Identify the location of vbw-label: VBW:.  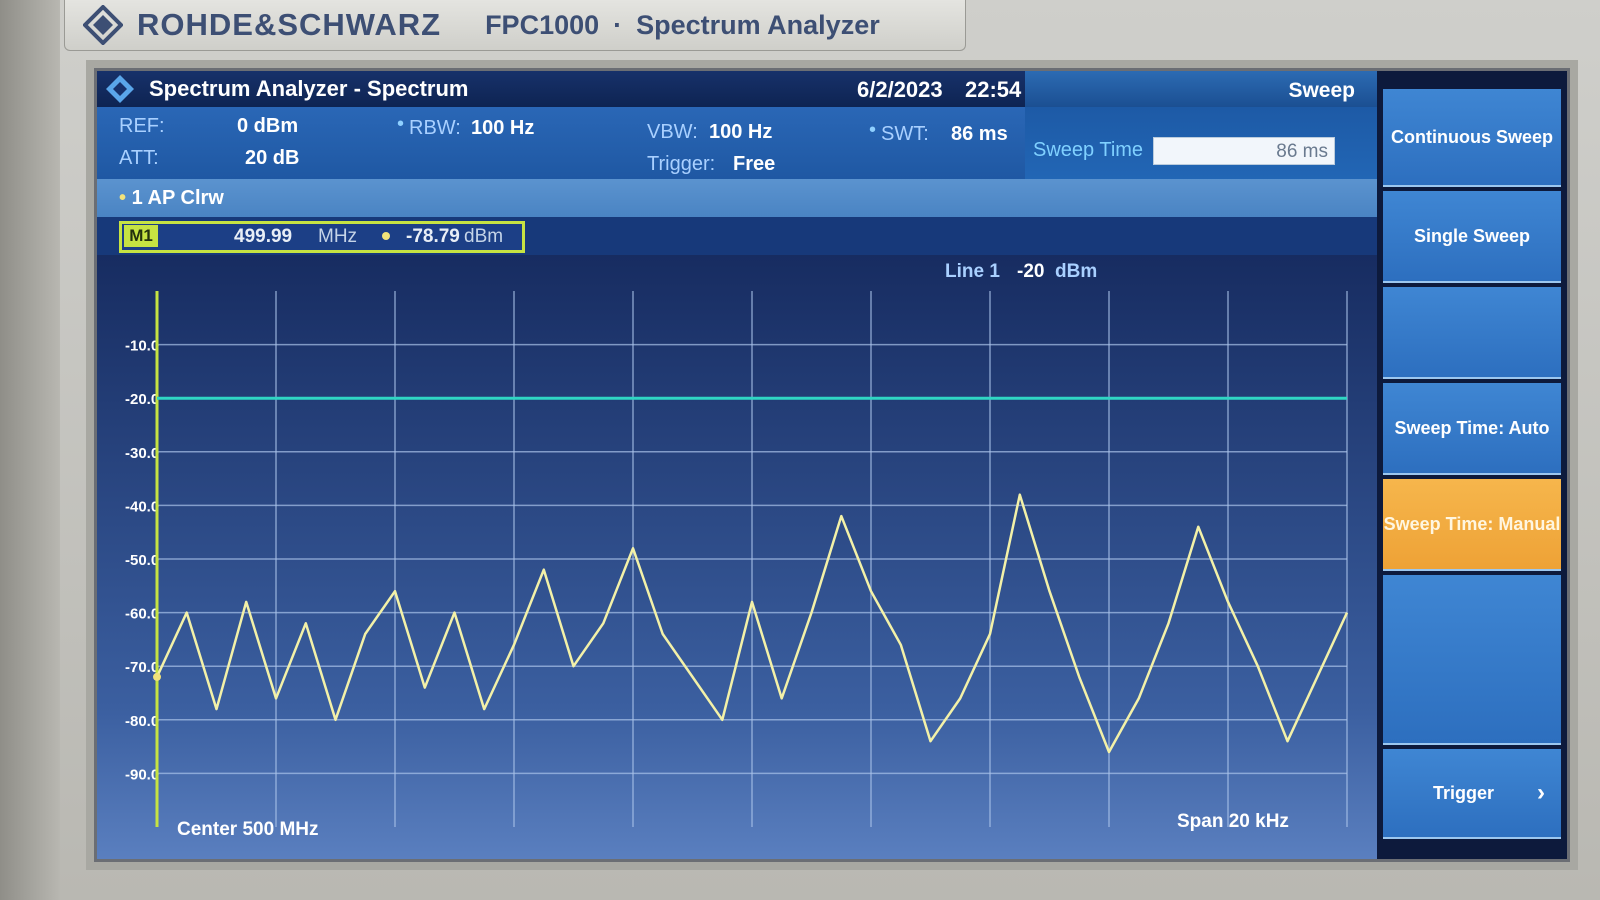
(672, 132).